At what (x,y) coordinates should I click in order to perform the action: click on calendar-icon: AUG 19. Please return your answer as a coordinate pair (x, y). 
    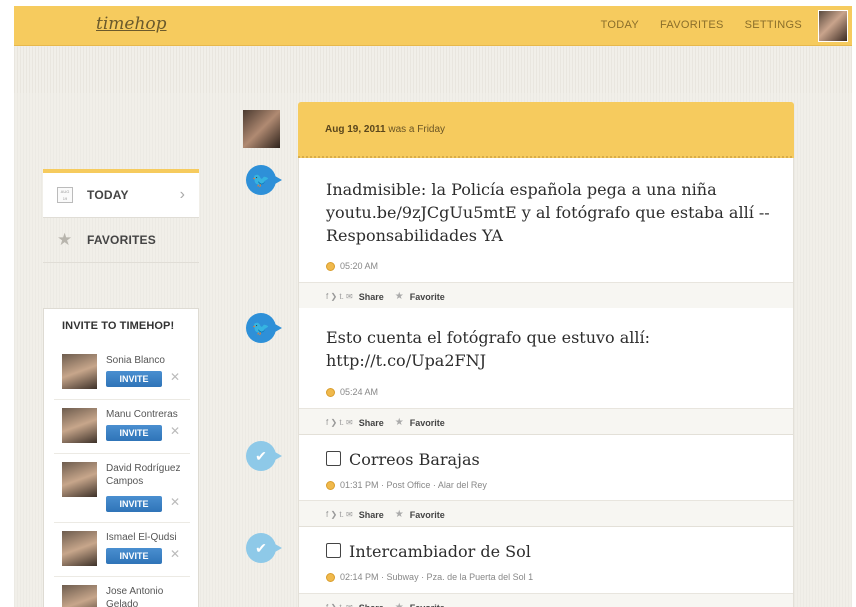
    Looking at the image, I should click on (65, 195).